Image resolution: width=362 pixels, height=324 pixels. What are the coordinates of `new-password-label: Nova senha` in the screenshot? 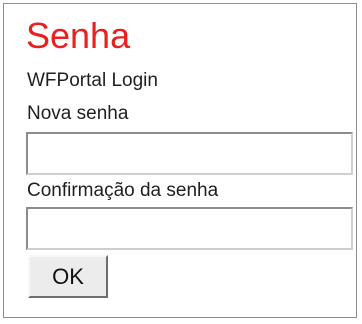 It's located at (78, 113).